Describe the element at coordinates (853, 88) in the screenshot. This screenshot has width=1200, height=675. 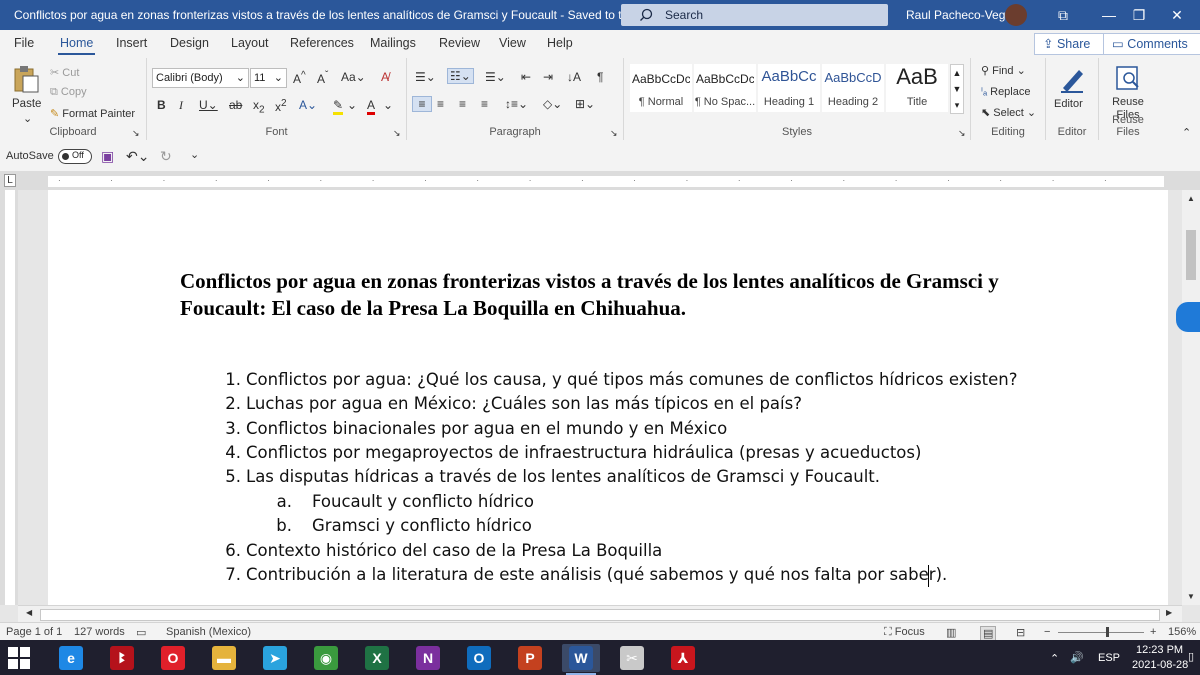
I see `style-heading-2: AaBbCcD Heading 2` at that location.